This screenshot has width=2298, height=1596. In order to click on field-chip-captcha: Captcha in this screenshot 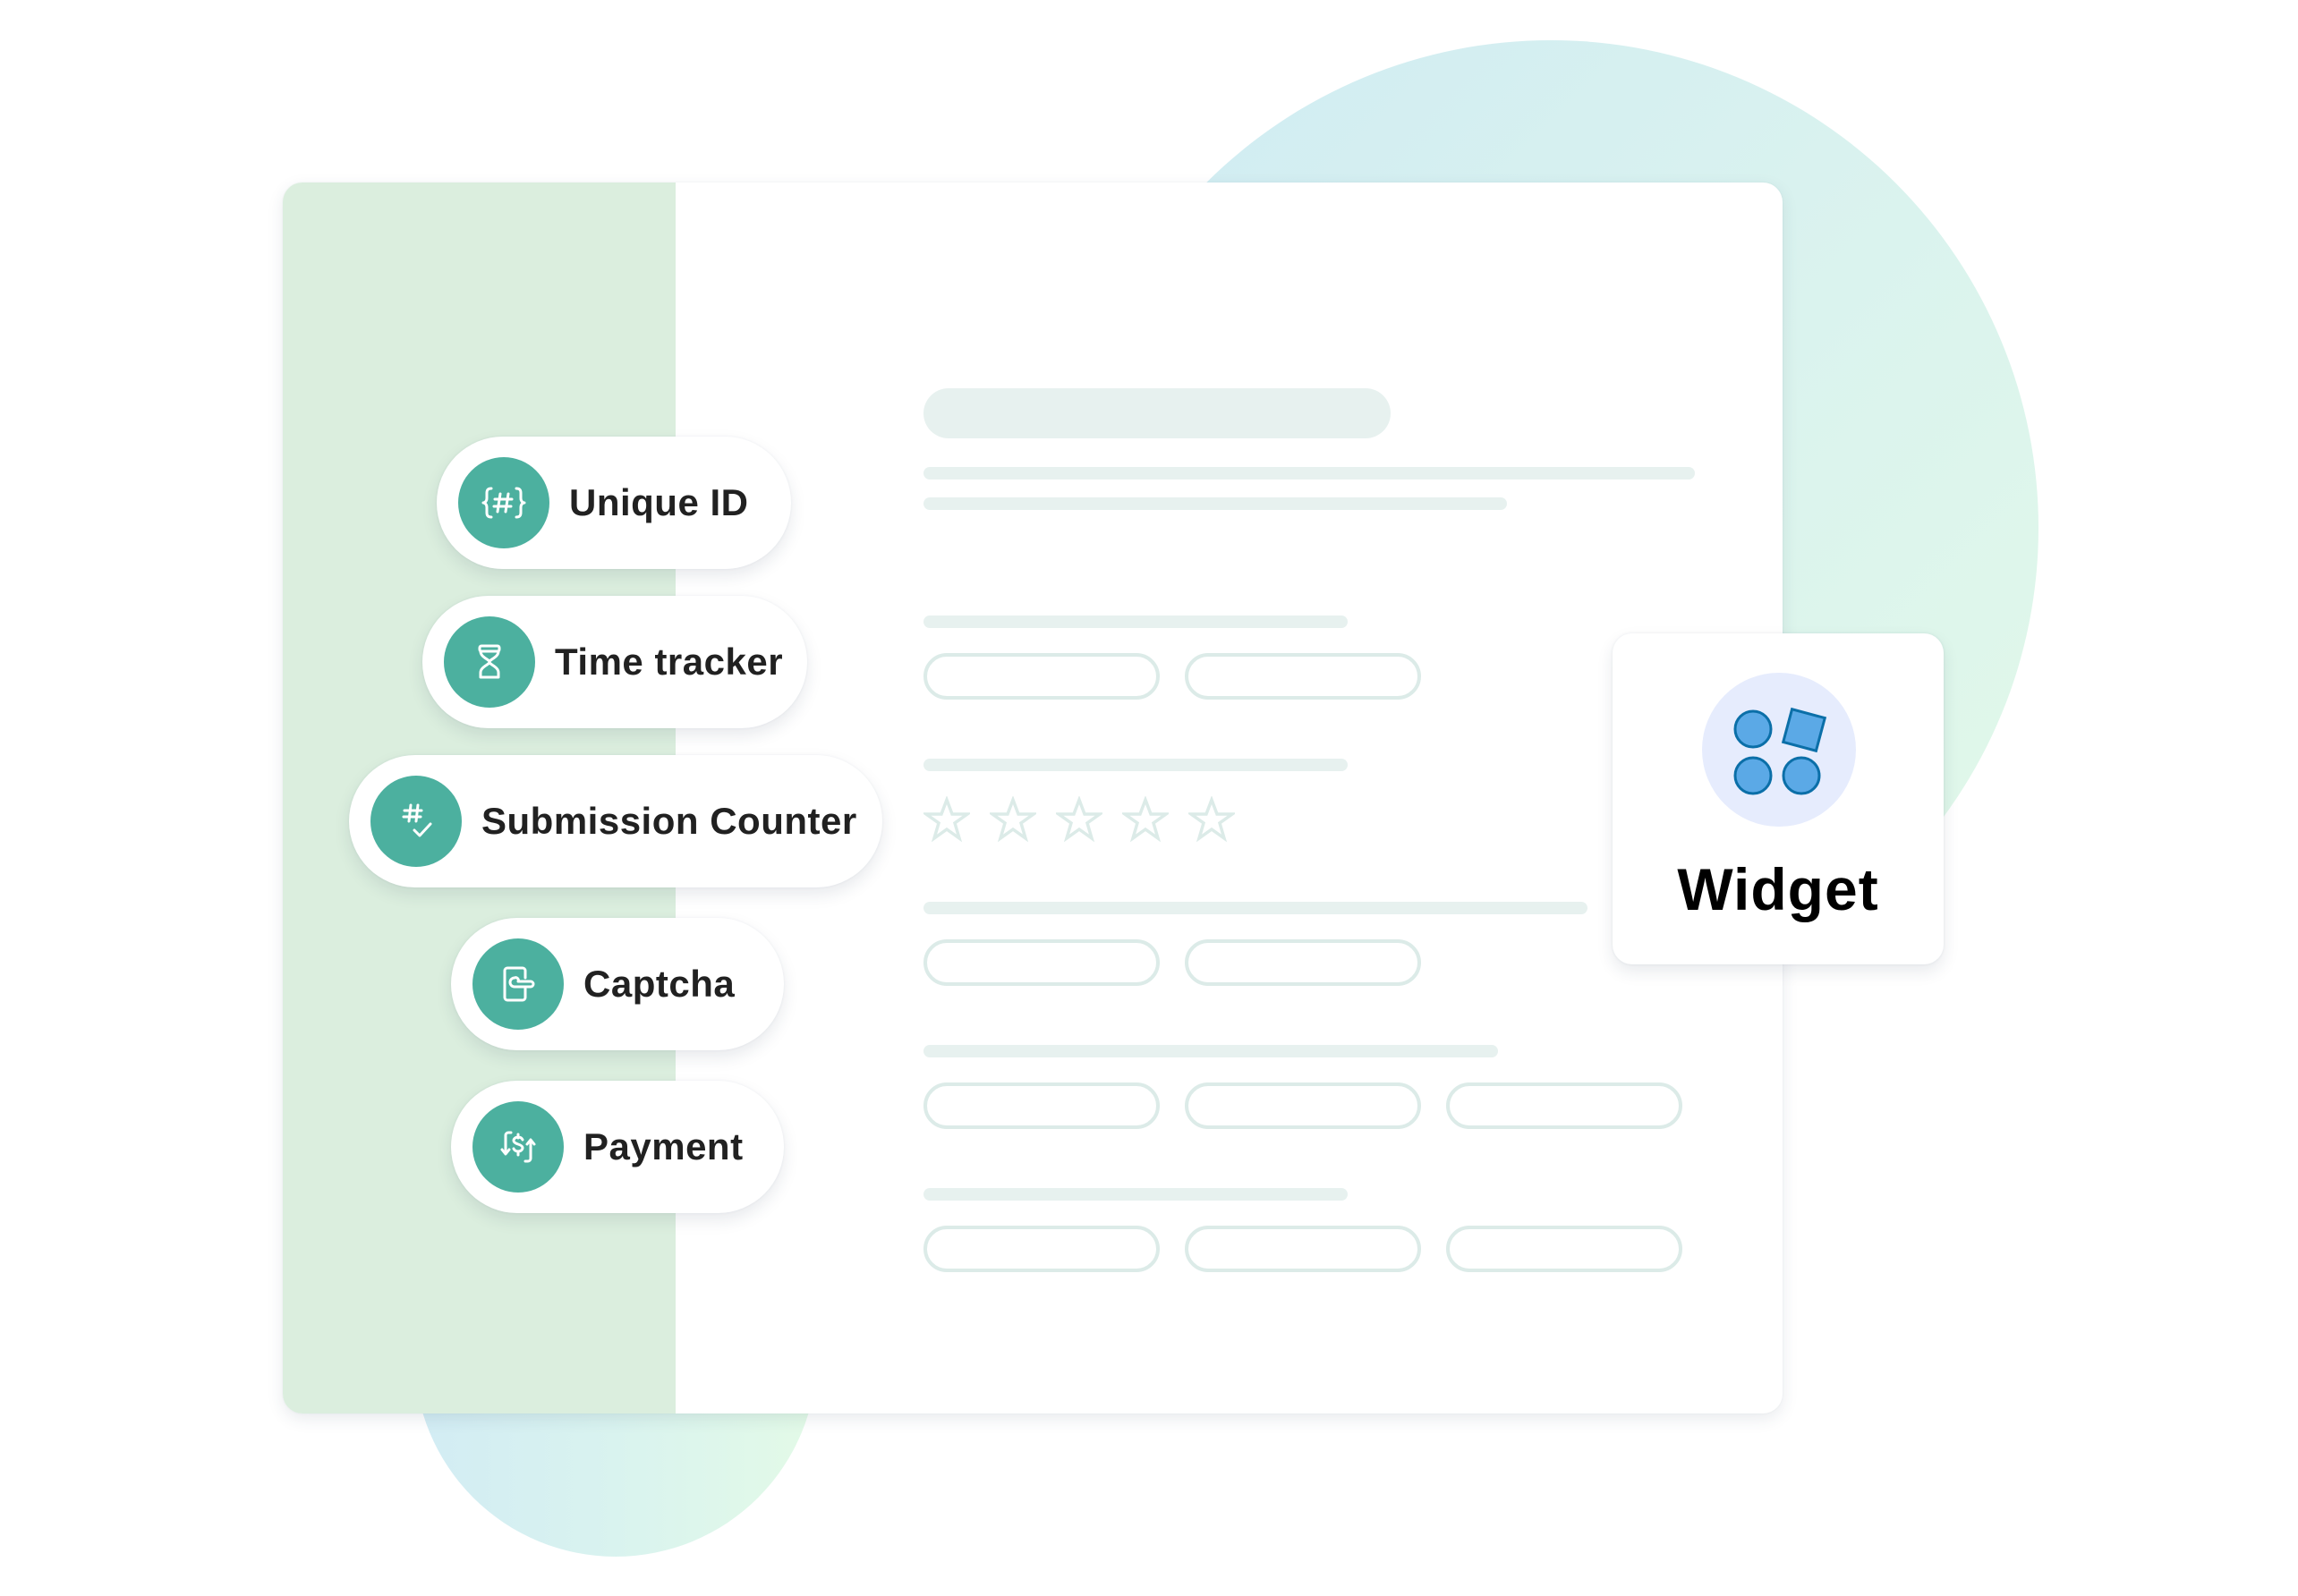, I will do `click(617, 984)`.